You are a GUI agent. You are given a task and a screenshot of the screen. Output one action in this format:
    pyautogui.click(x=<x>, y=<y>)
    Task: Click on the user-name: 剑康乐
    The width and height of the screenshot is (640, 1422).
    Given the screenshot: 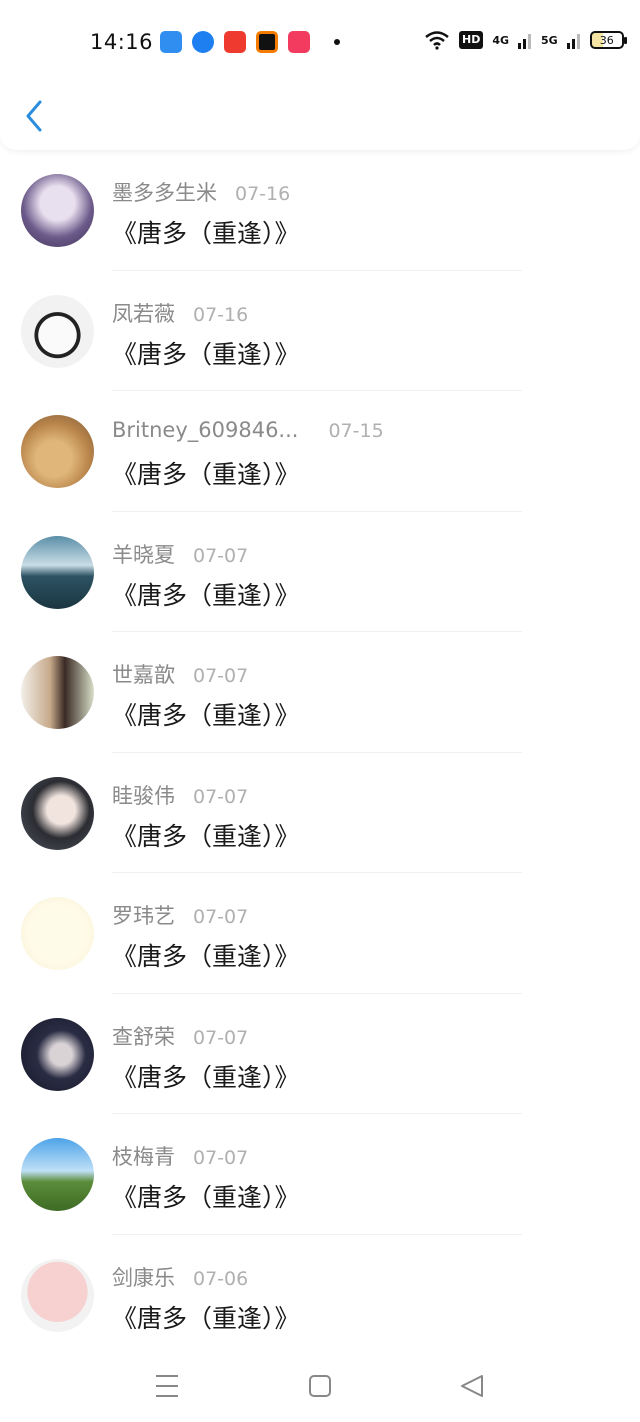 What is the action you would take?
    pyautogui.click(x=143, y=1277)
    